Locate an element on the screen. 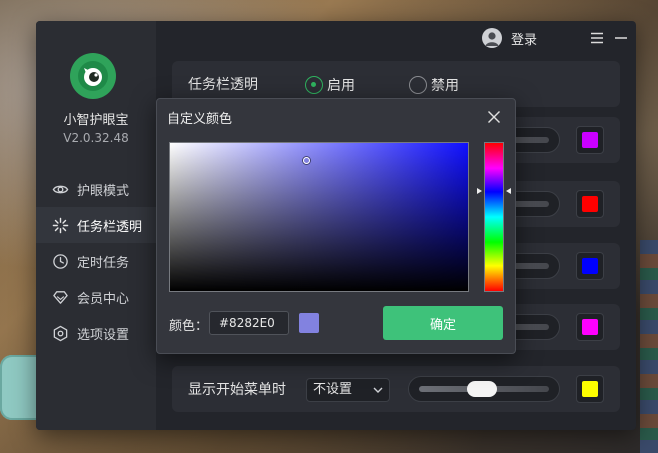 The image size is (658, 453). menu-button is located at coordinates (597, 38).